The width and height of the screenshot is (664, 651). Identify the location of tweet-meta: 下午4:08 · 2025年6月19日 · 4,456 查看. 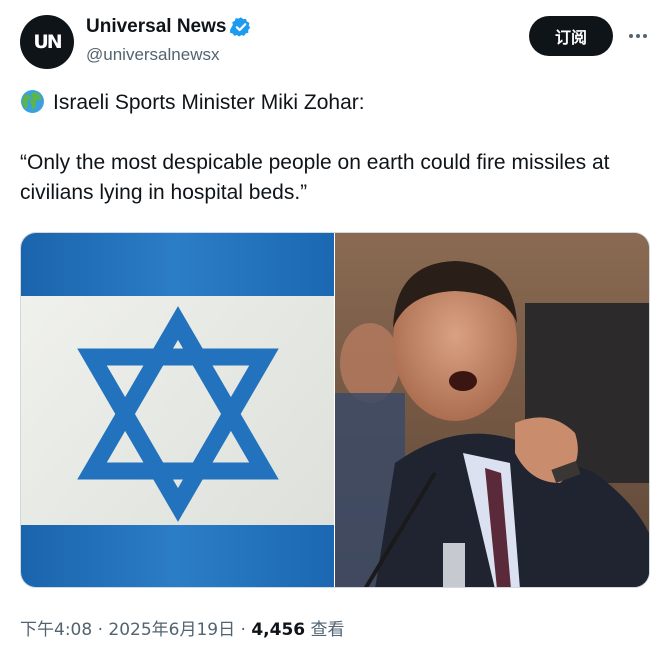
(182, 627).